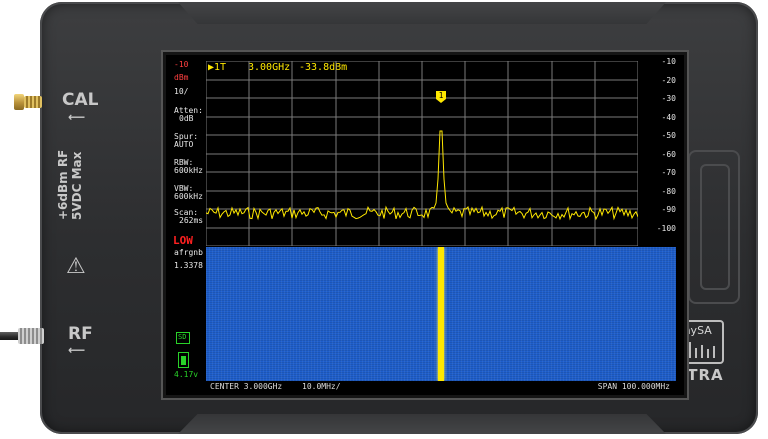 Image resolution: width=768 pixels, height=439 pixels. I want to click on cal-port-label: CAL, so click(80, 100).